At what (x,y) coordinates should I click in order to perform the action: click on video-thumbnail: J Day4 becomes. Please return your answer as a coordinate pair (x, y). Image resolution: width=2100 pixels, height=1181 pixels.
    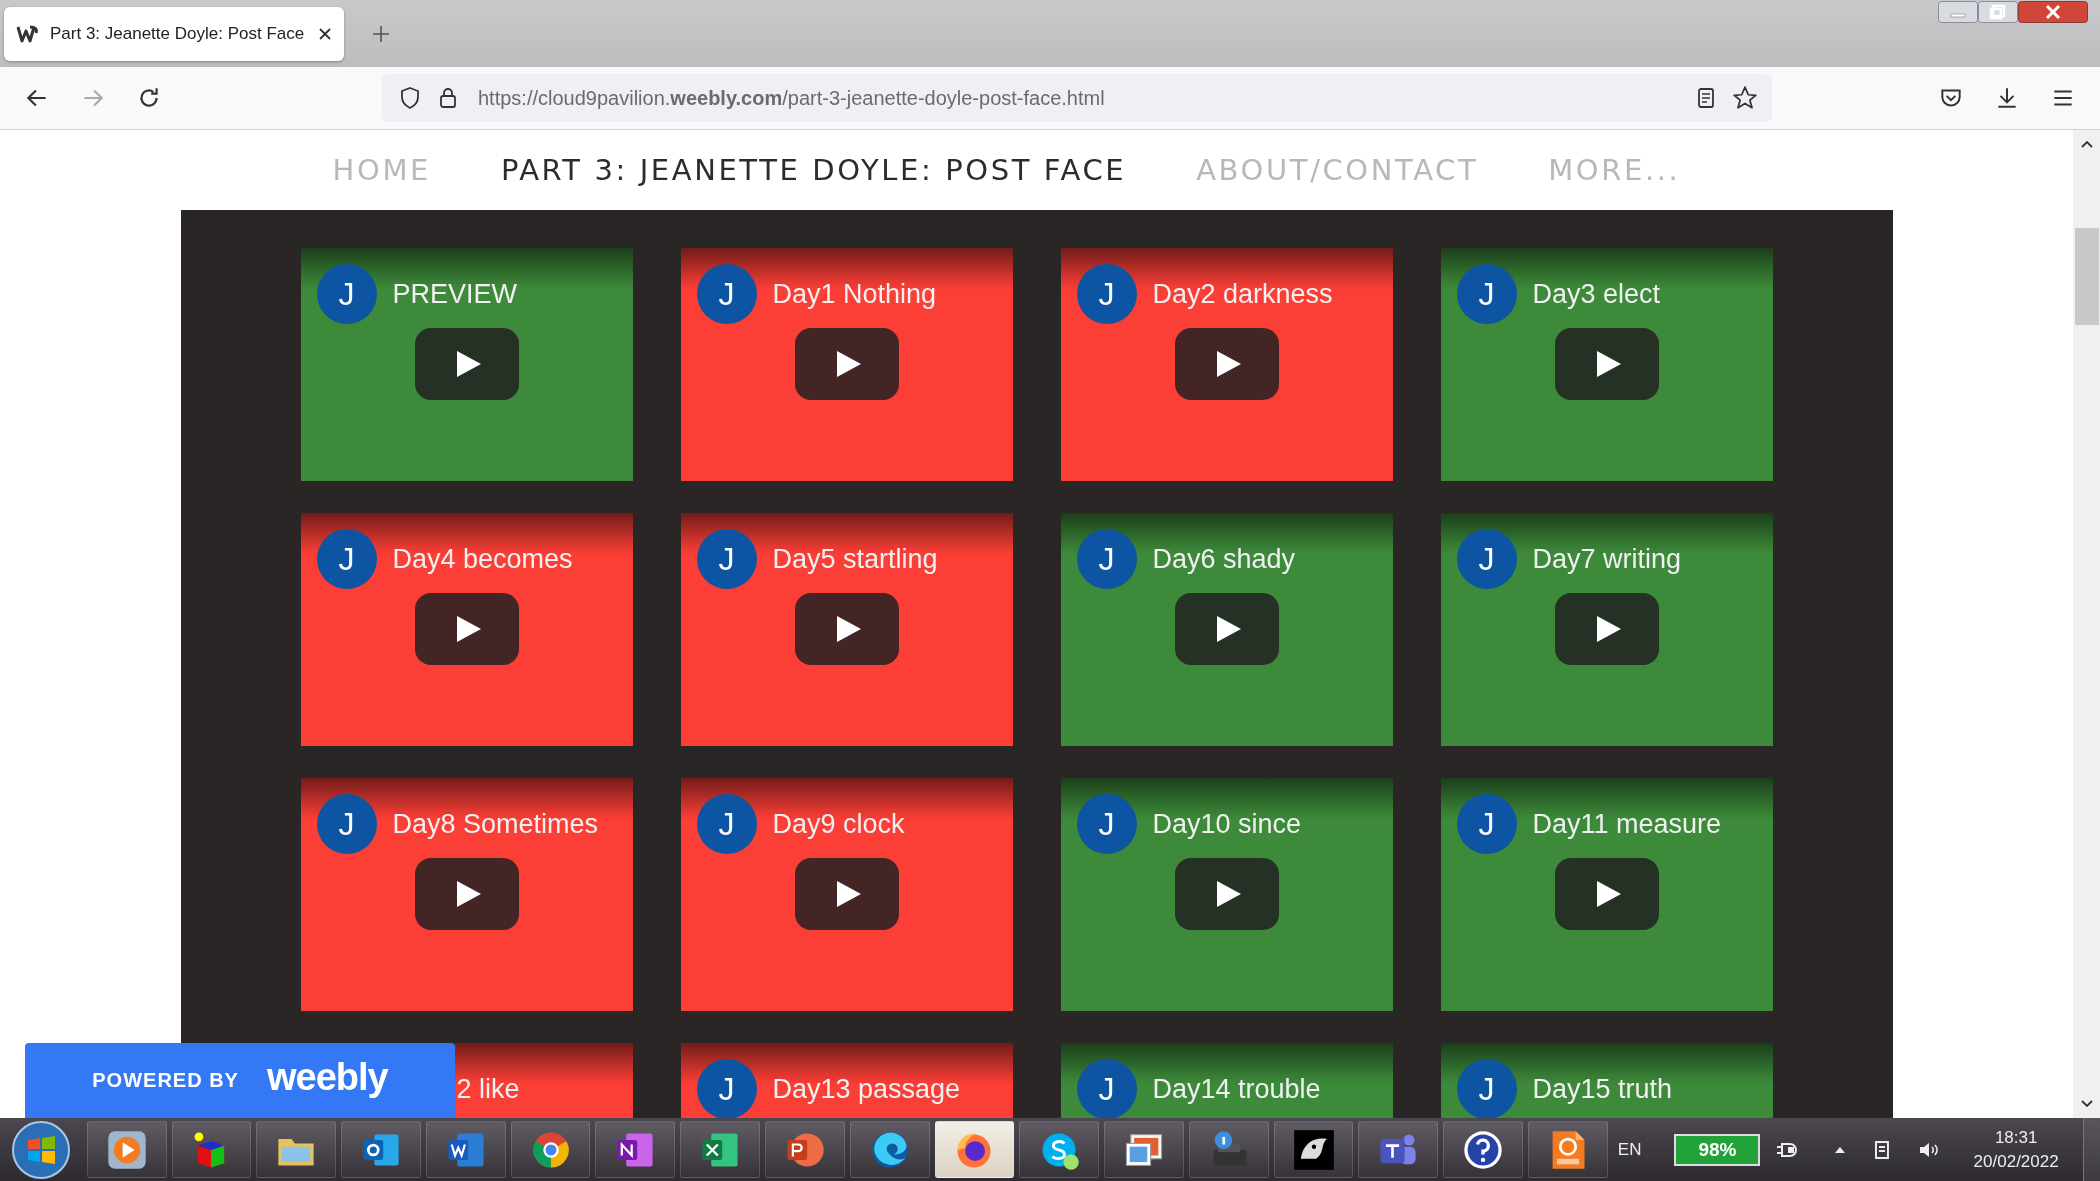
    Looking at the image, I should click on (466, 629).